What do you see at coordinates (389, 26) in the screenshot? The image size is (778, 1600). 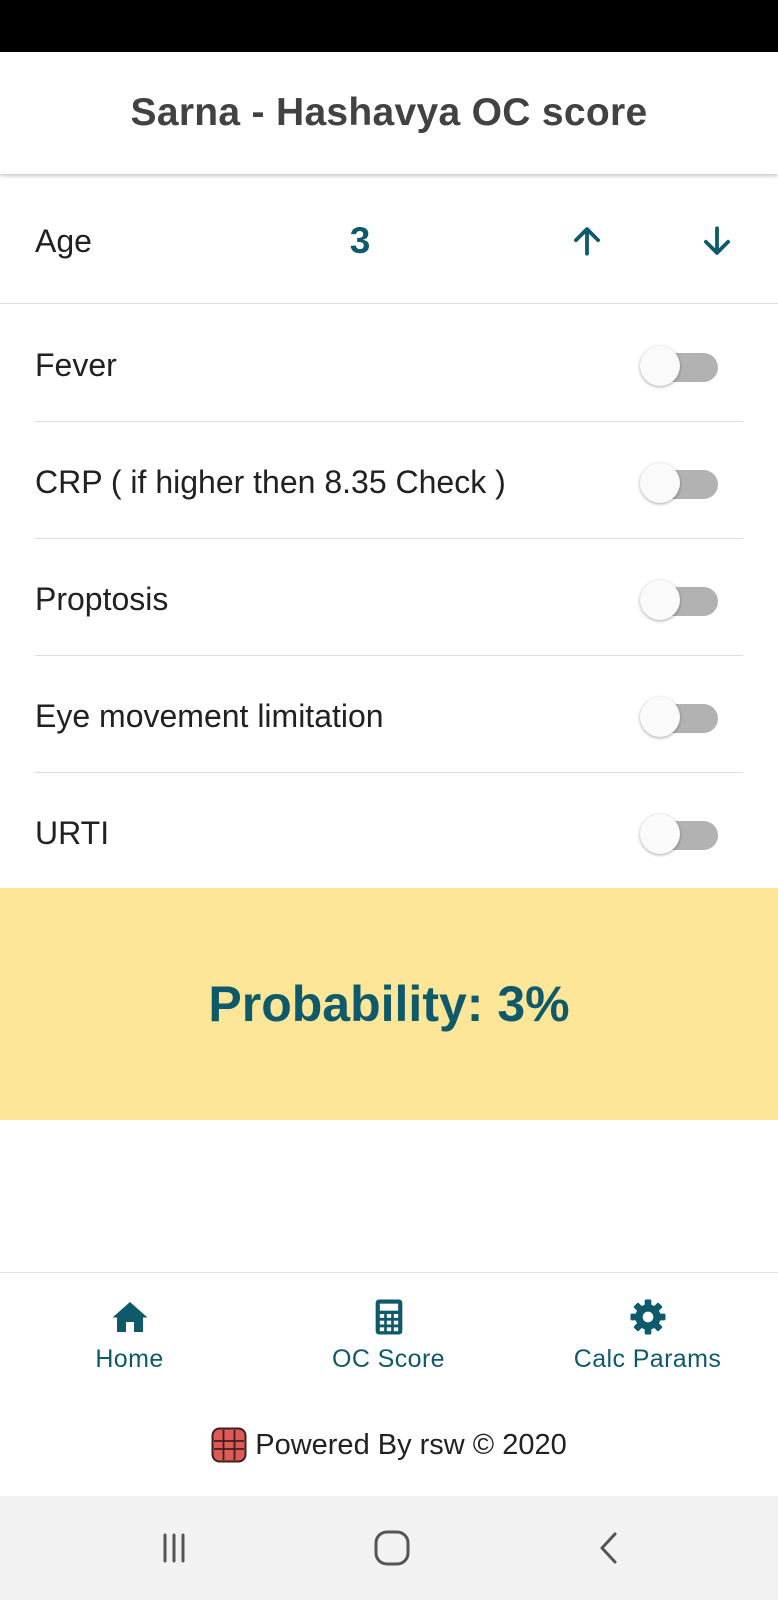 I see `status-bar` at bounding box center [389, 26].